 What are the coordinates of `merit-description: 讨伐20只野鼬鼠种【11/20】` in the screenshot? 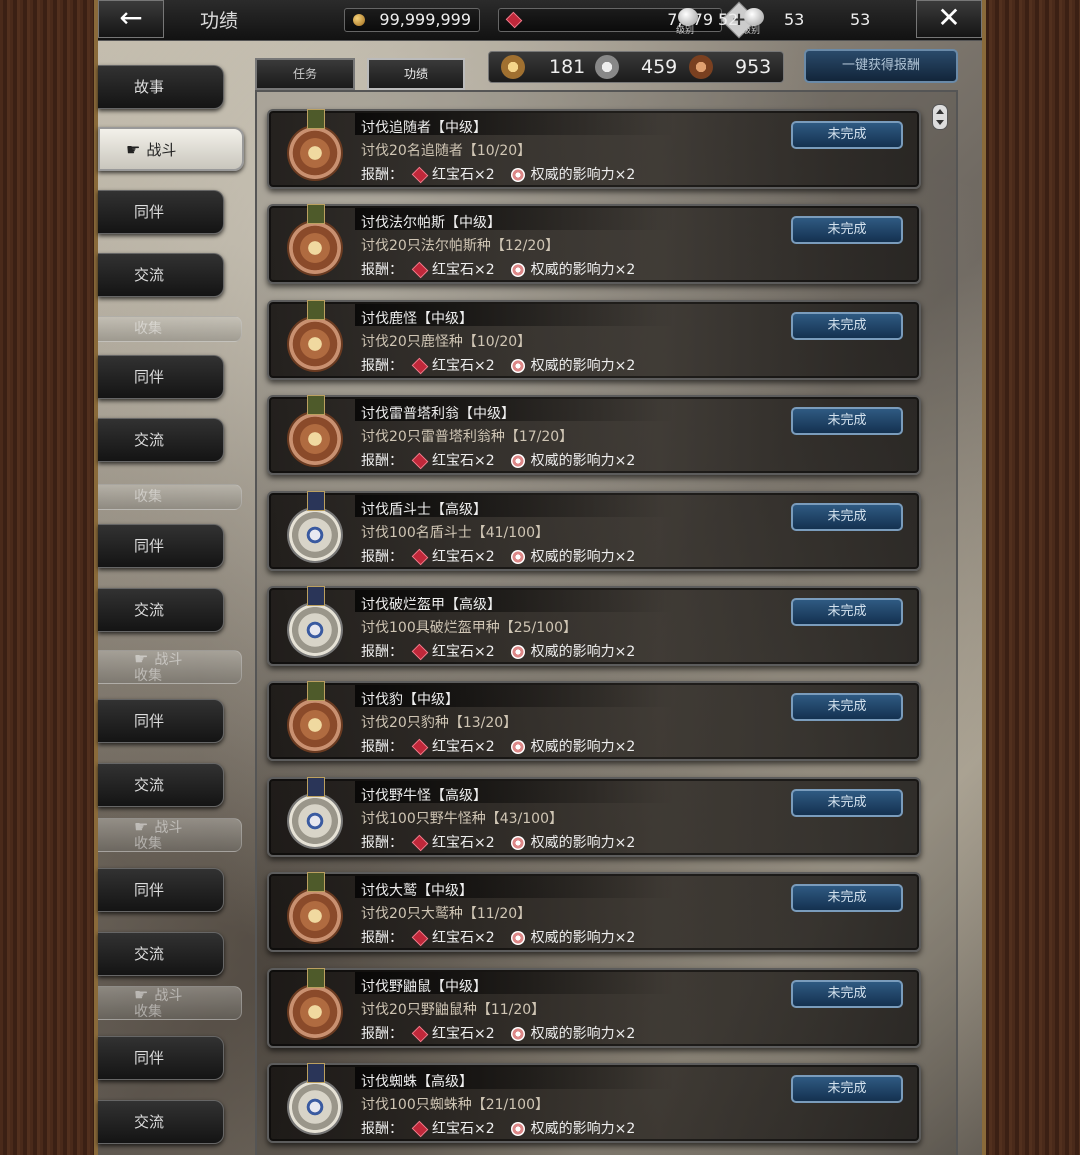 It's located at (453, 1010).